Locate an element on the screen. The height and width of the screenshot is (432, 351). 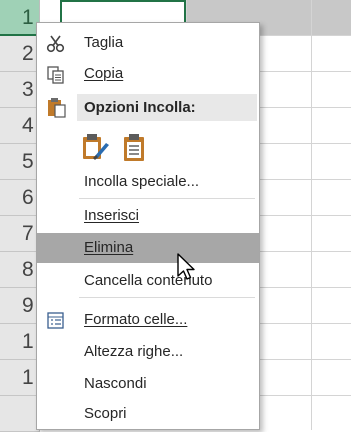
menu-item-hide: Nascondi is located at coordinates (148, 384).